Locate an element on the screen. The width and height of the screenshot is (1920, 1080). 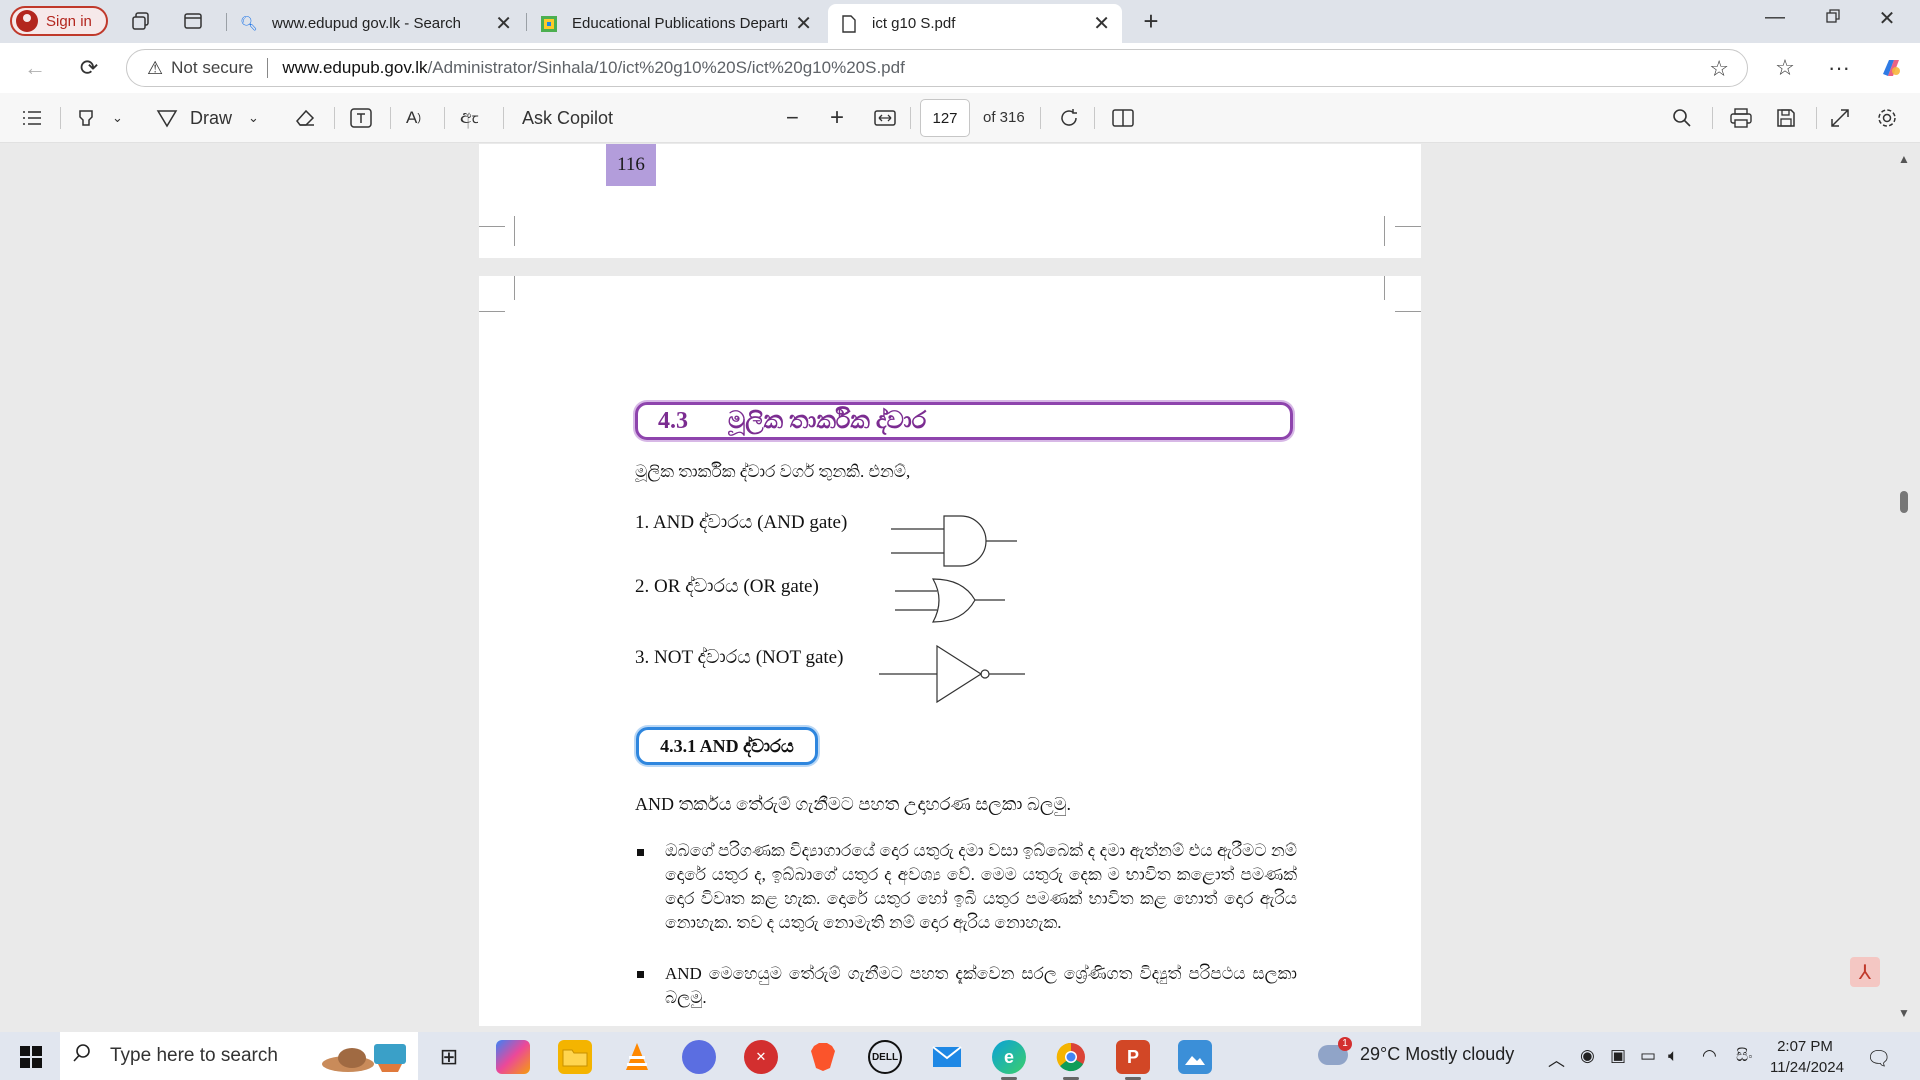
search-highlight-image is located at coordinates (364, 1058).